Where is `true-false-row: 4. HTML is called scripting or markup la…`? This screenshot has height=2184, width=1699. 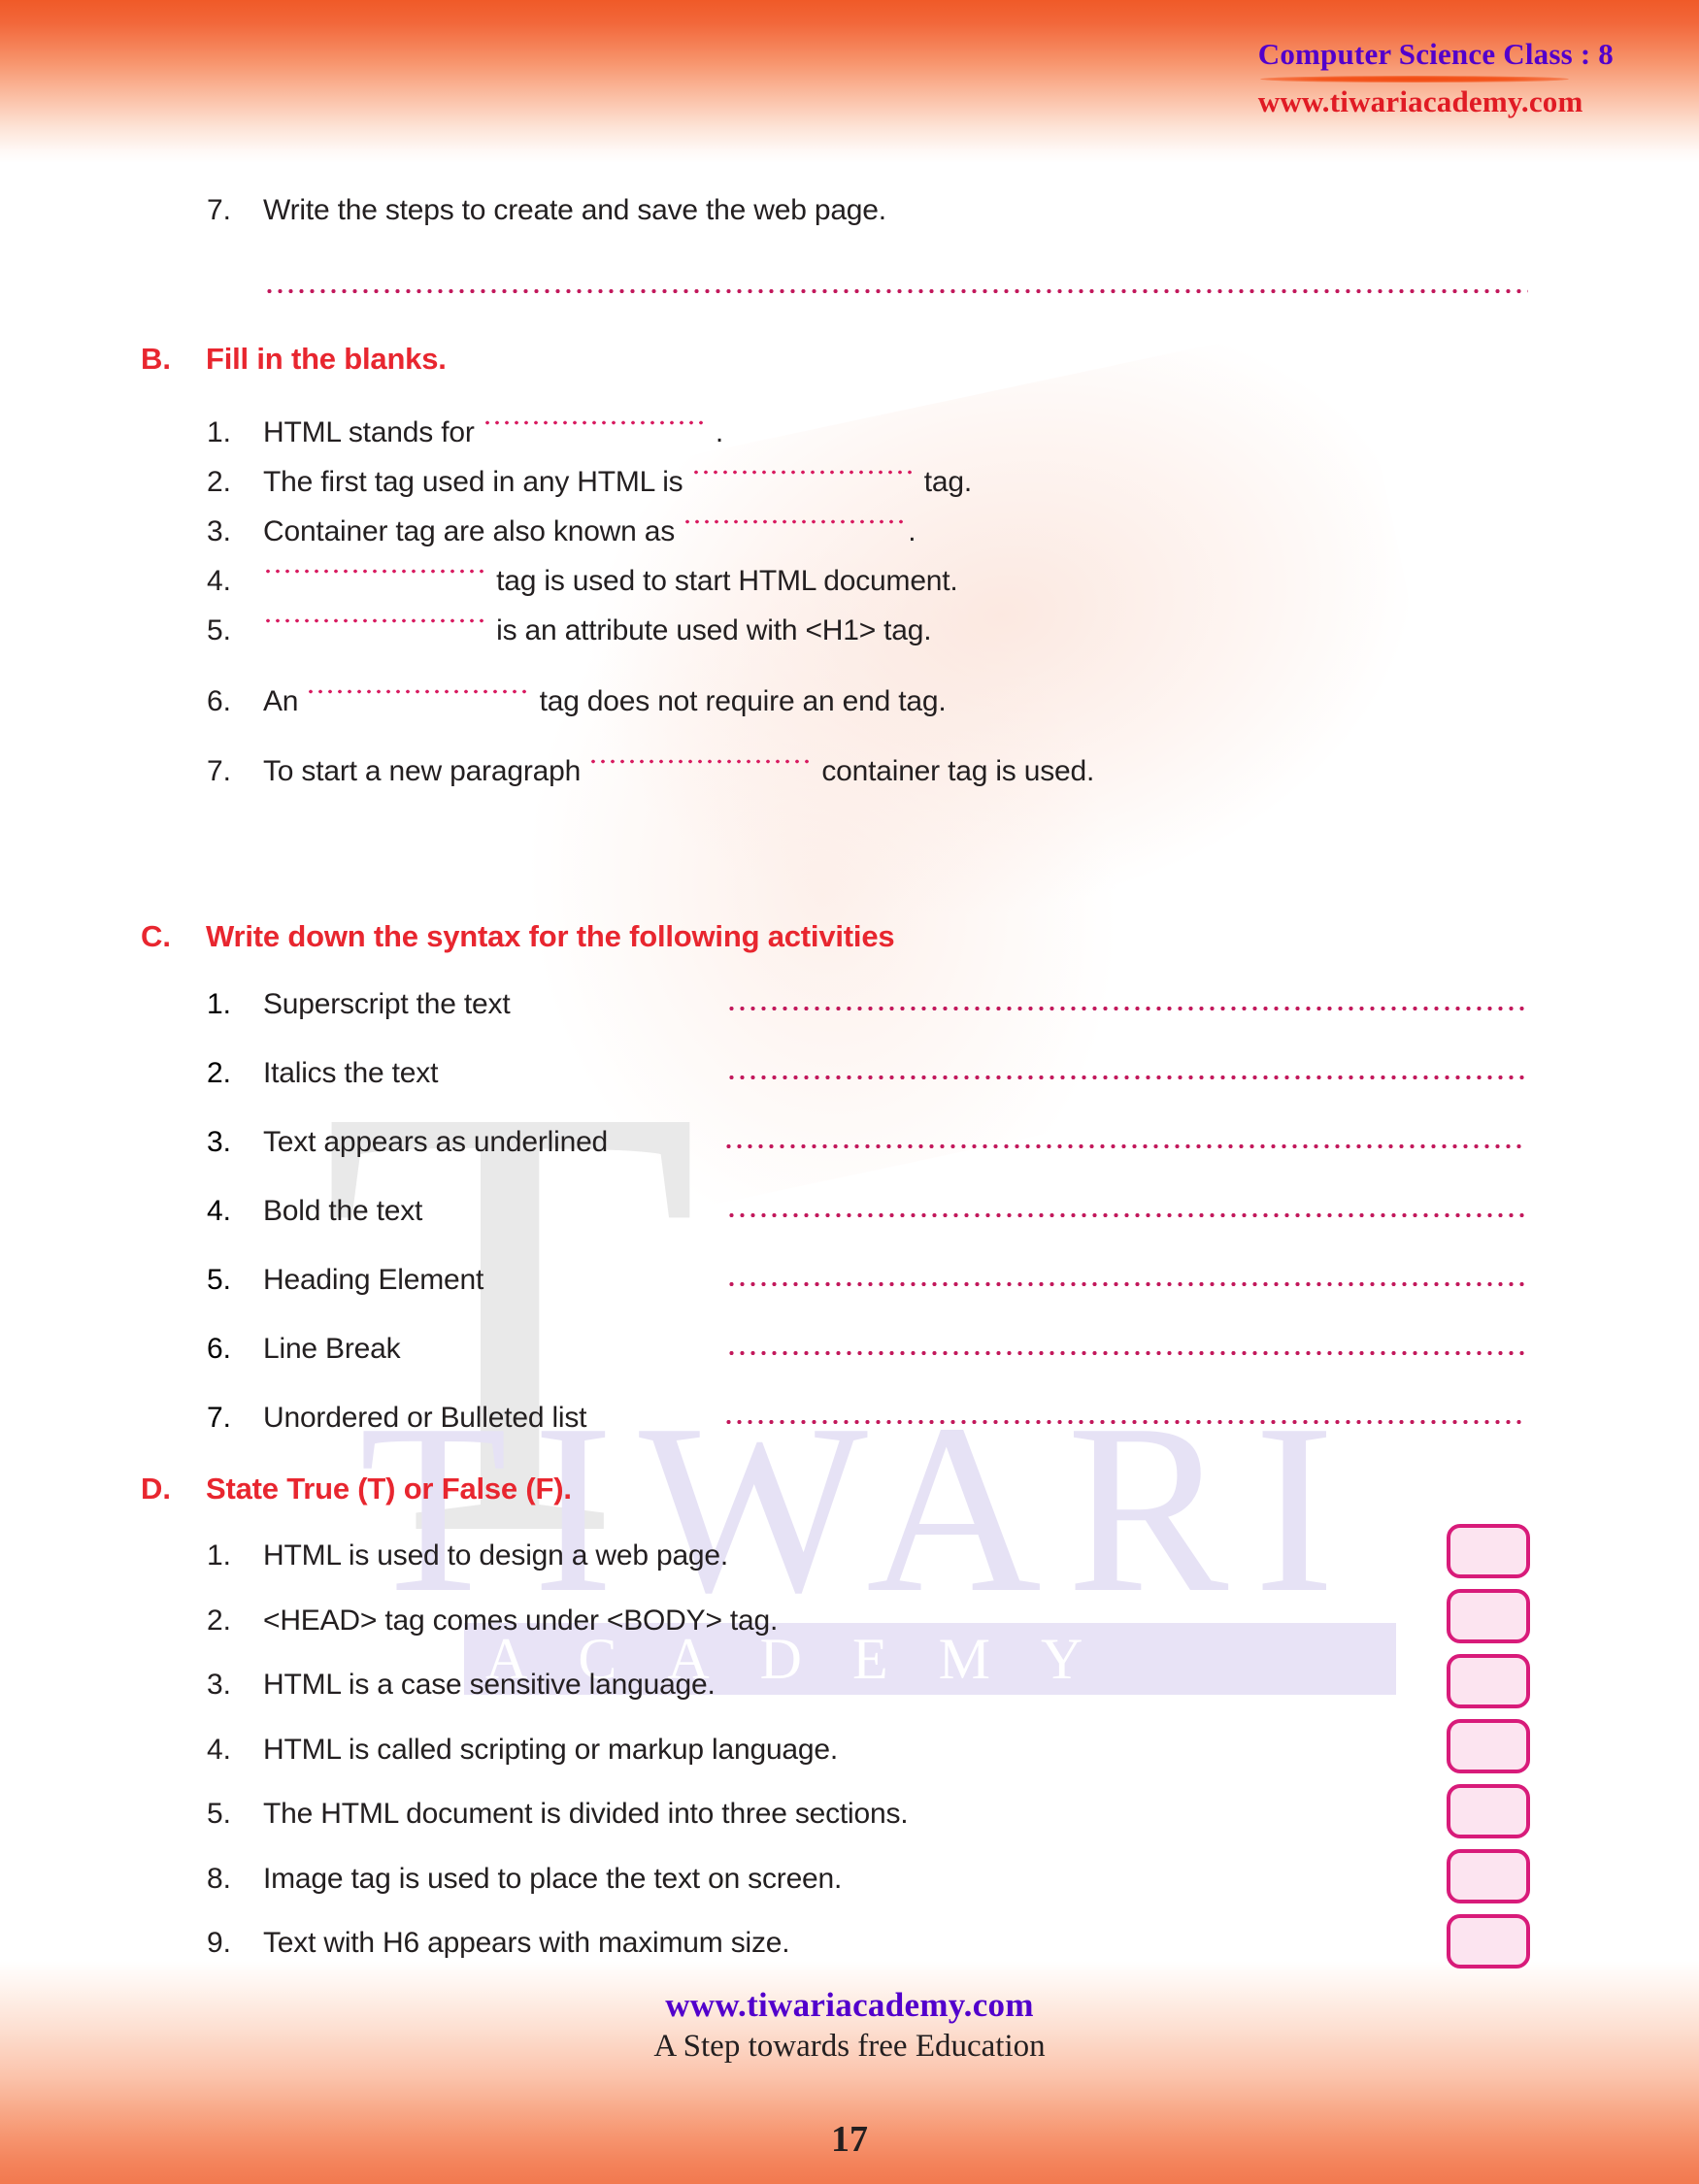 true-false-row: 4. HTML is called scripting or markup la… is located at coordinates (522, 1750).